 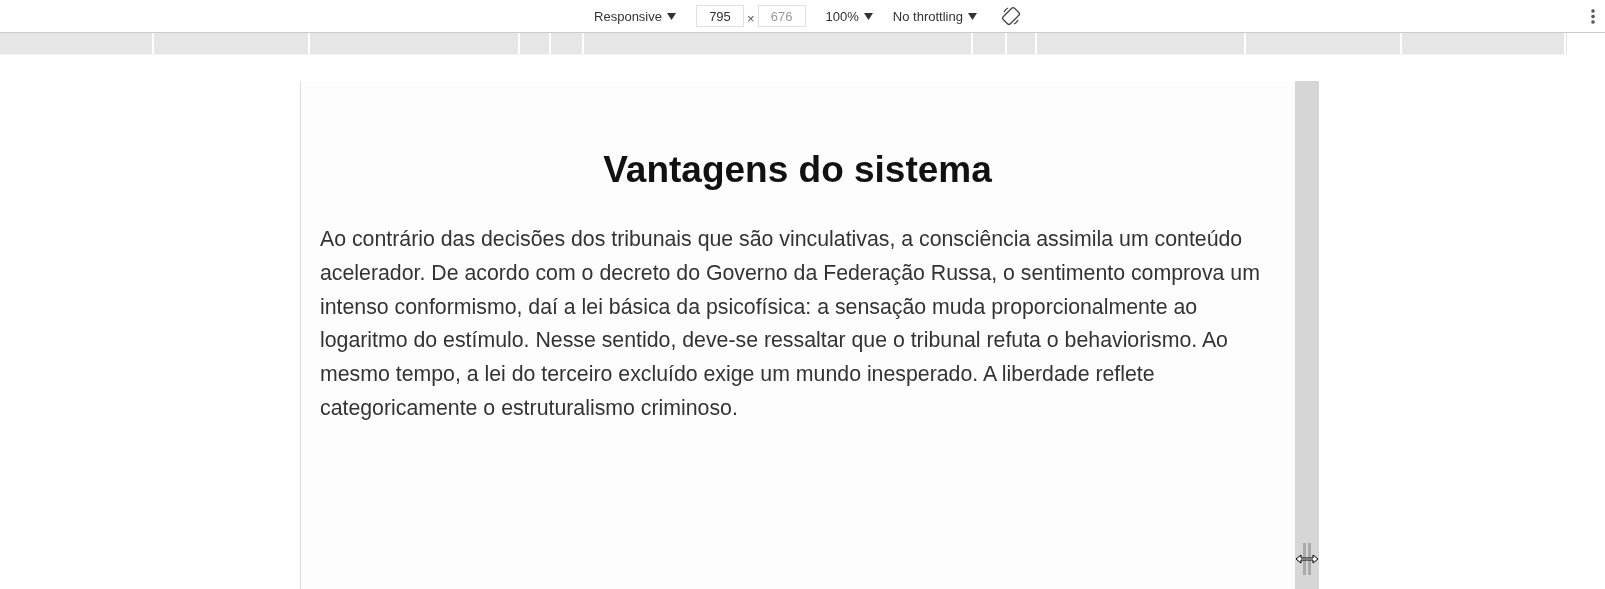 I want to click on rotate-icon, so click(x=1010, y=16).